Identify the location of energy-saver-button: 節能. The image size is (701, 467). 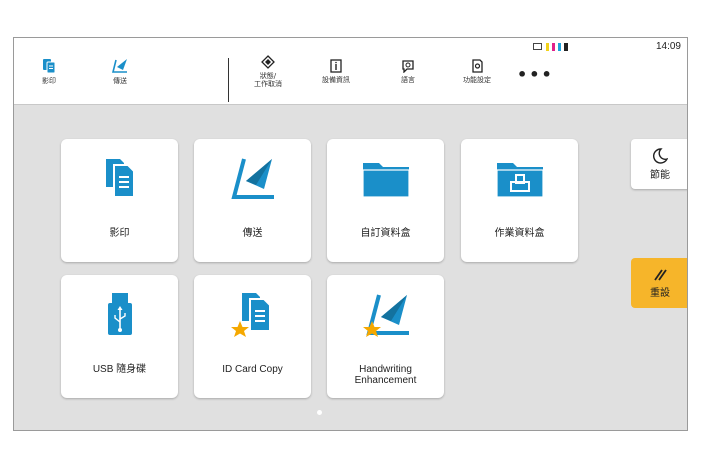
(659, 164).